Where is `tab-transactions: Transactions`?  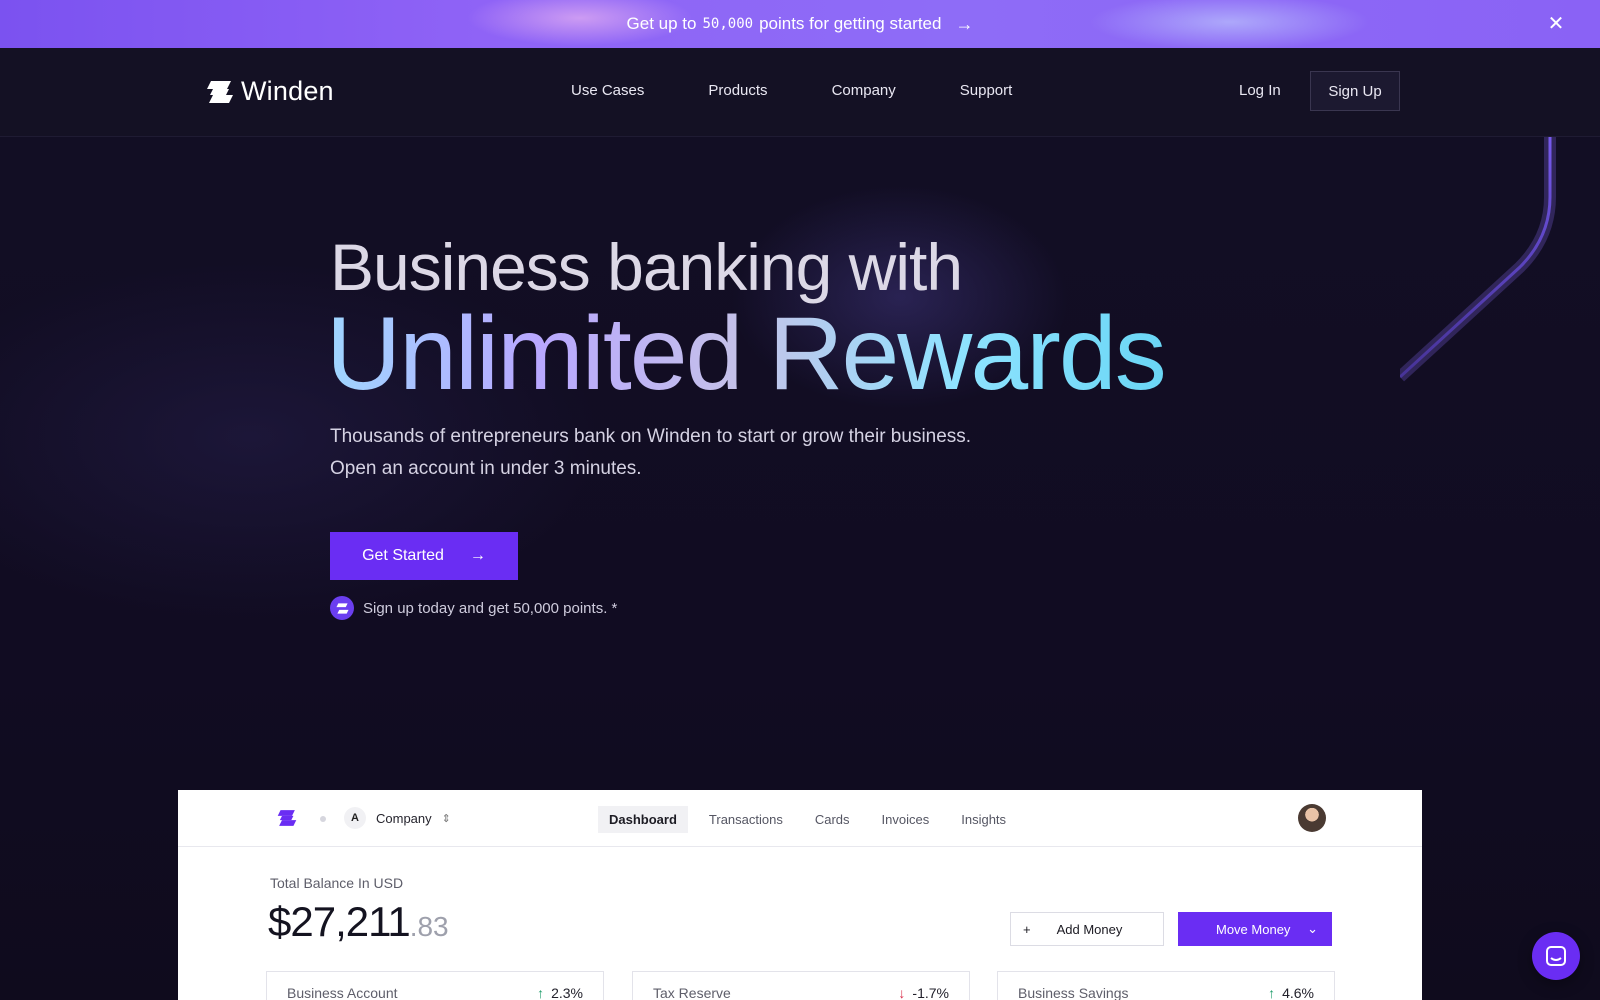 tab-transactions: Transactions is located at coordinates (746, 819).